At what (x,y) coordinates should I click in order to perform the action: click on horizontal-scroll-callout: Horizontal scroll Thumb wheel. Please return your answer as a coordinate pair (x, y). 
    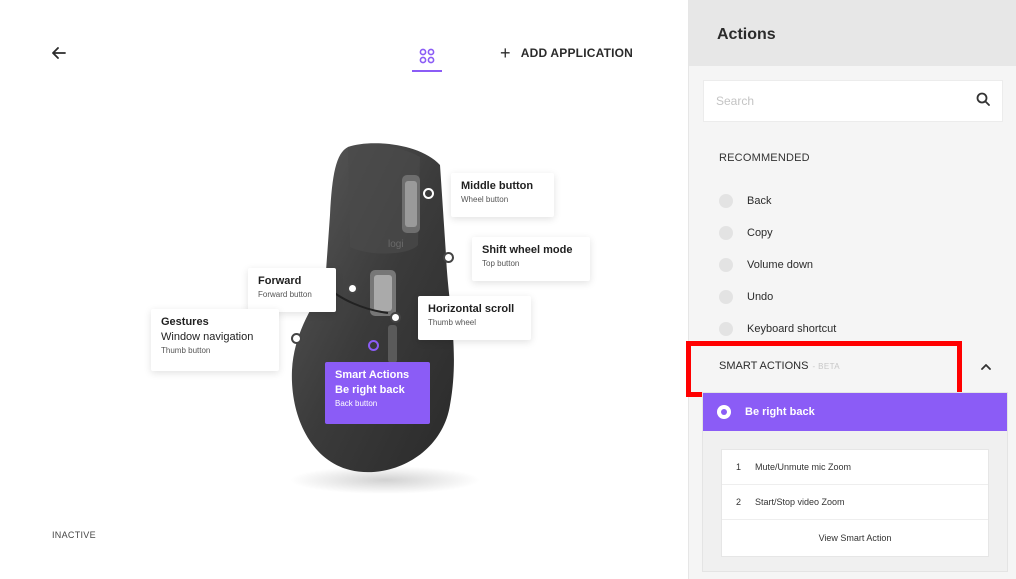
    Looking at the image, I should click on (474, 318).